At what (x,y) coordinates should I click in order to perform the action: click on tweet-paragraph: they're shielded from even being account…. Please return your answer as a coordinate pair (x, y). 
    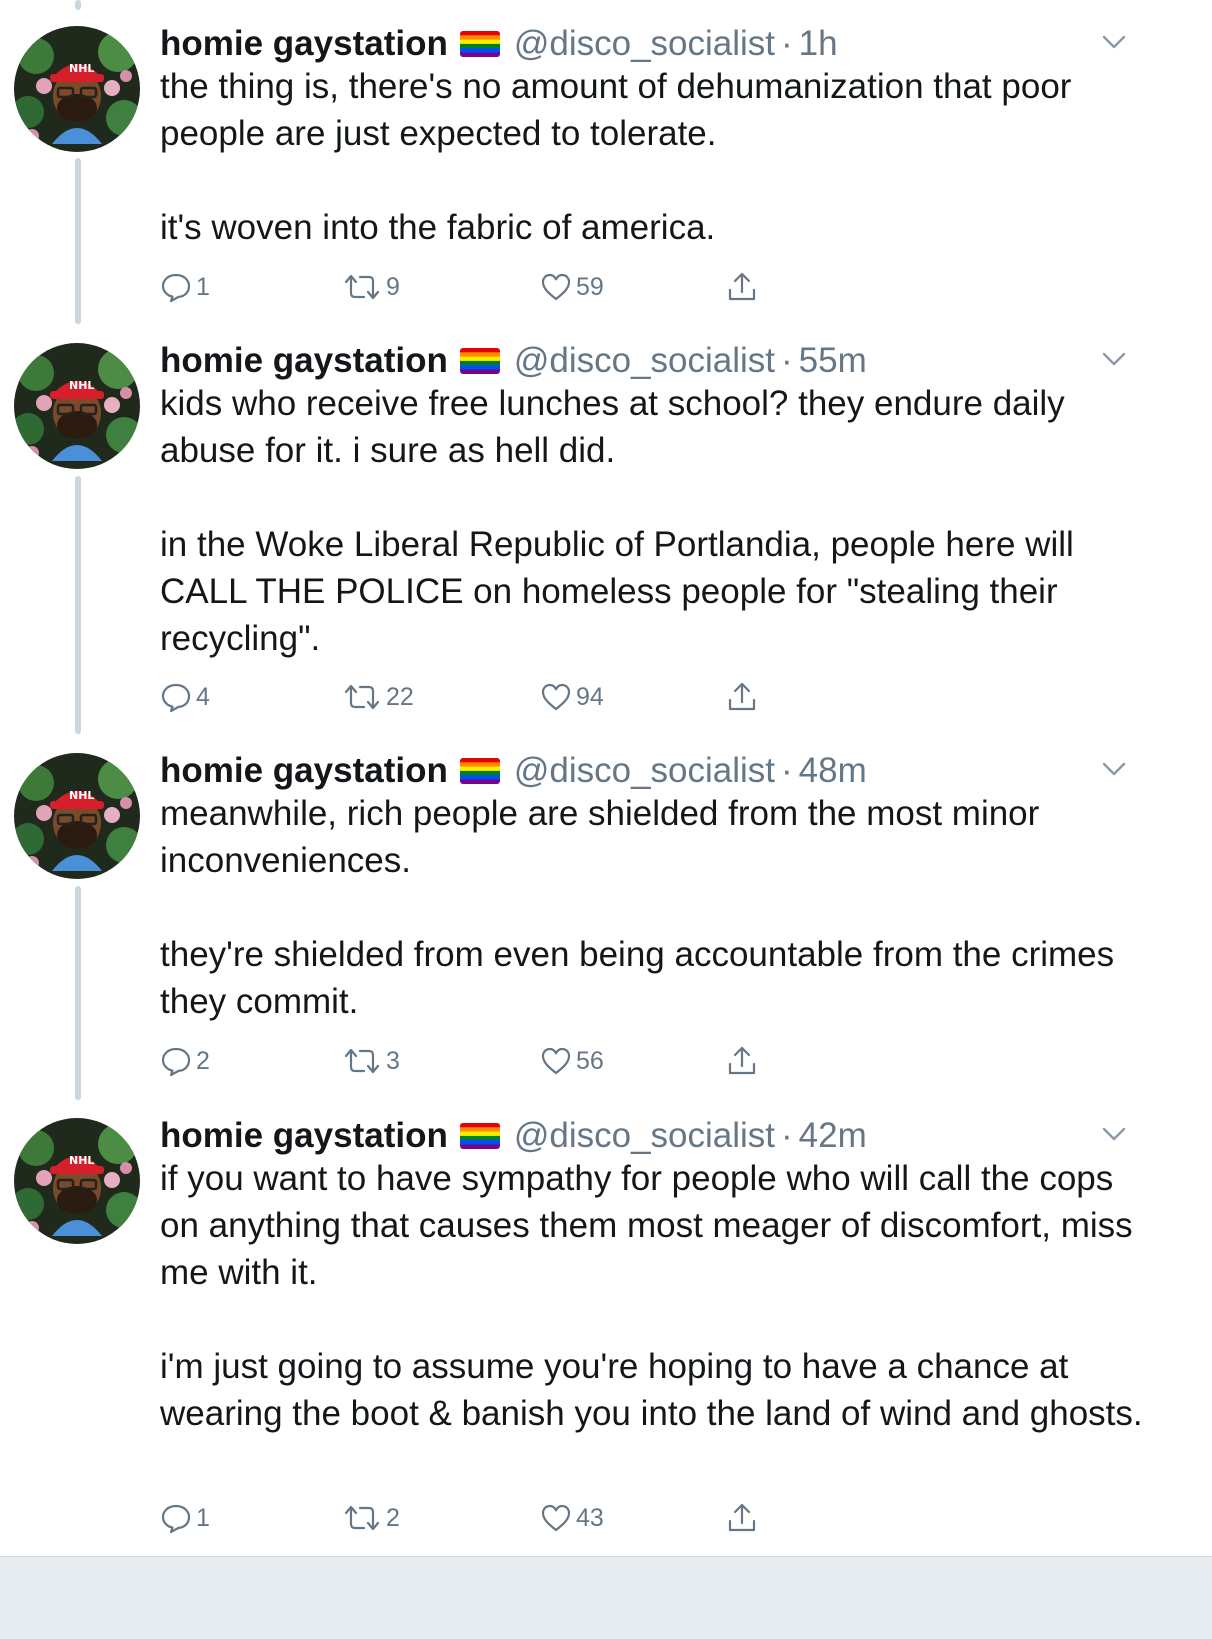
    Looking at the image, I should click on (642, 978).